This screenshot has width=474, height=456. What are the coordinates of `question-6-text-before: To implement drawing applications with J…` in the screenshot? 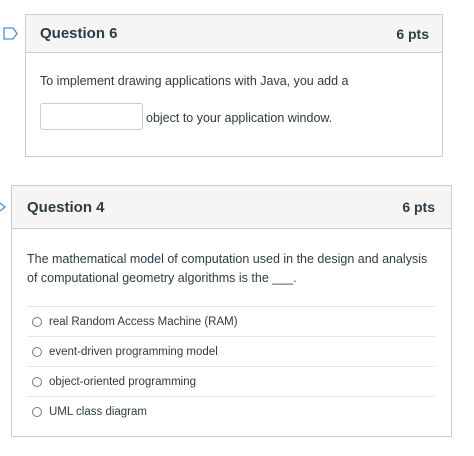 It's located at (194, 81).